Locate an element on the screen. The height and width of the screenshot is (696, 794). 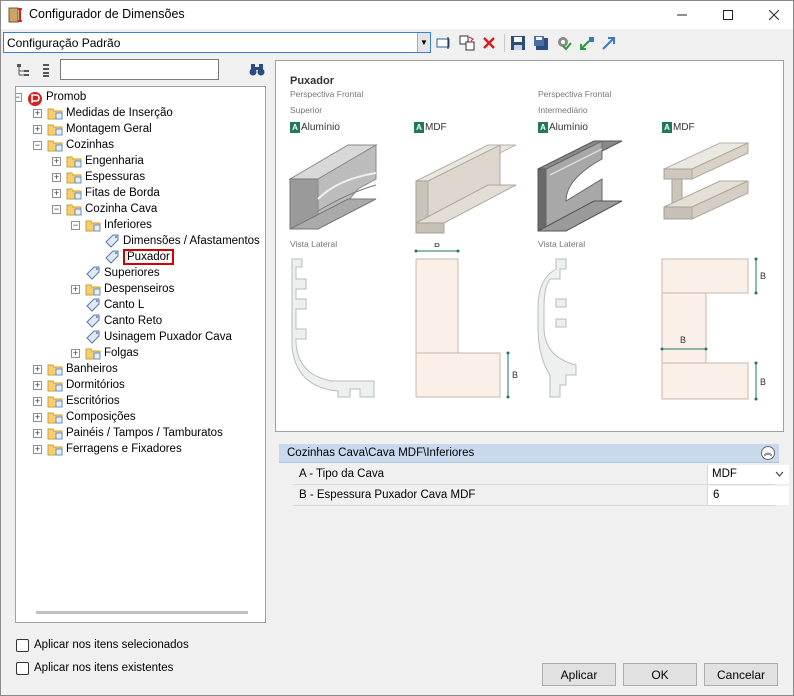
save-button is located at coordinates (518, 43).